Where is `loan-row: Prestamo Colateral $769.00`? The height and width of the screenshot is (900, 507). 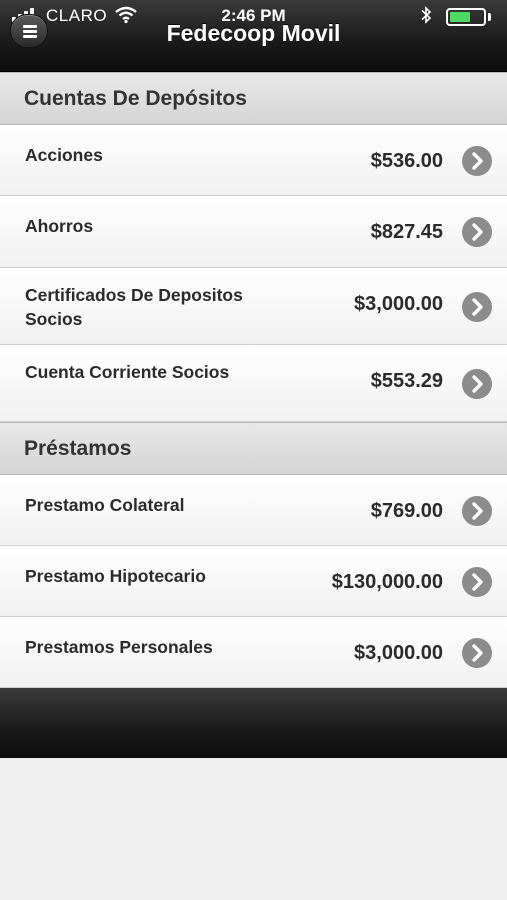 loan-row: Prestamo Colateral $769.00 is located at coordinates (253, 510).